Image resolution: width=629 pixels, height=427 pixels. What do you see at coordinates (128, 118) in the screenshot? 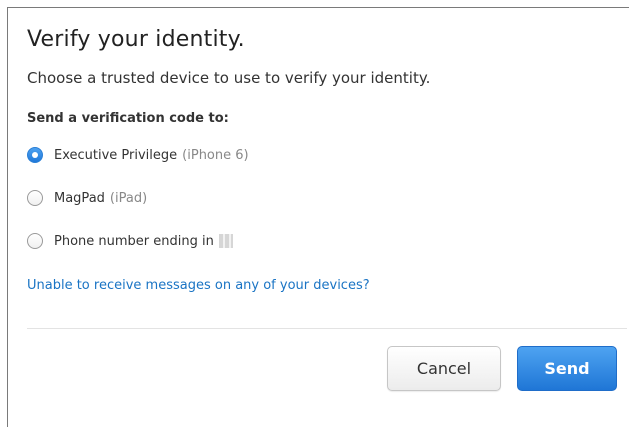
I see `section-label: Send a verification code to:` at bounding box center [128, 118].